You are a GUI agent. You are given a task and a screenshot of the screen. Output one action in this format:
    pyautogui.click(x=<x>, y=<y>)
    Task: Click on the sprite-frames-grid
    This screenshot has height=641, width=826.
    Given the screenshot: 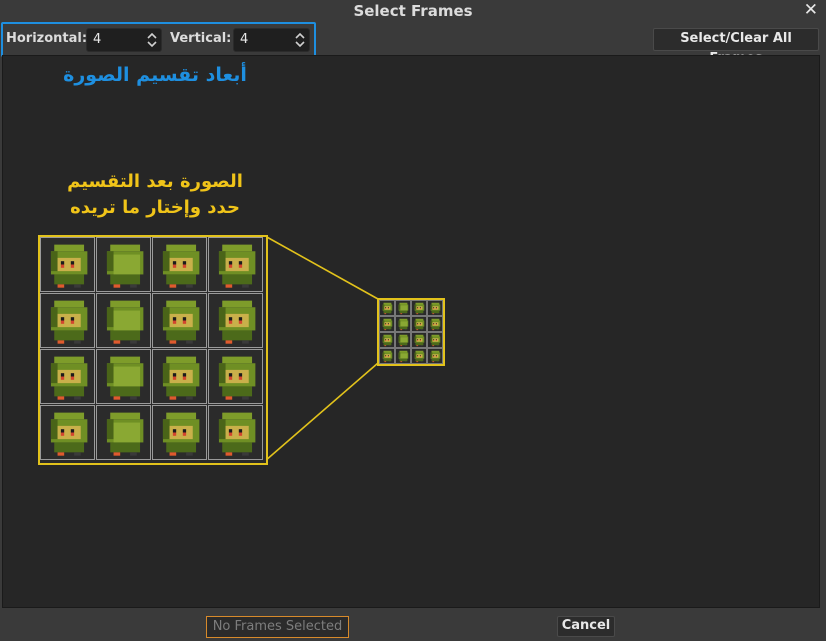 What is the action you would take?
    pyautogui.click(x=153, y=350)
    